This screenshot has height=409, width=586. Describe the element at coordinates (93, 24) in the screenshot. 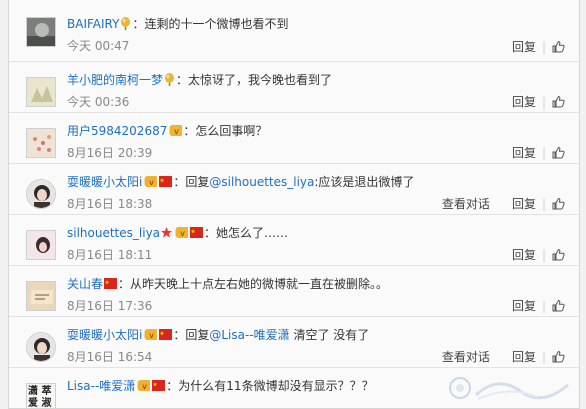

I see `comment-username: BAIFAIRY` at that location.